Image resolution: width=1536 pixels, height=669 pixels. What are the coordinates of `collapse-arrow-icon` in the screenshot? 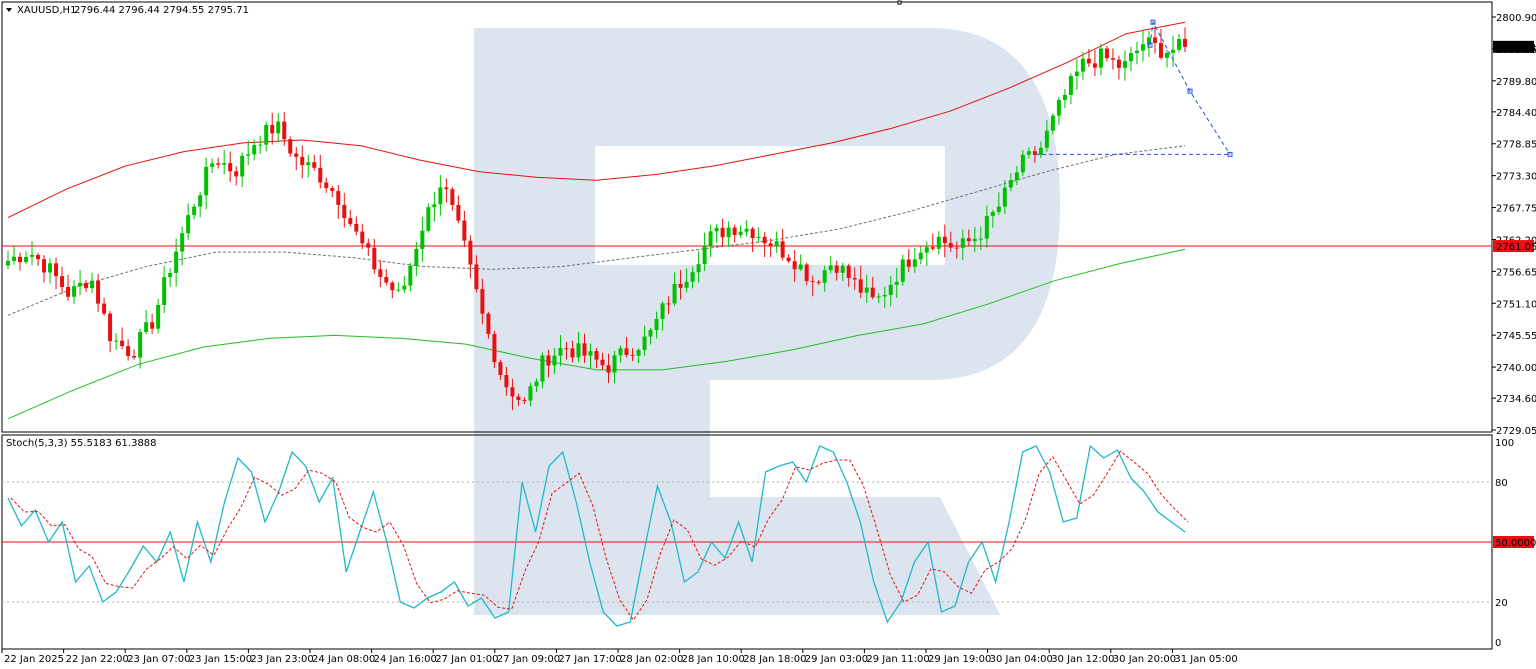 It's located at (9, 10).